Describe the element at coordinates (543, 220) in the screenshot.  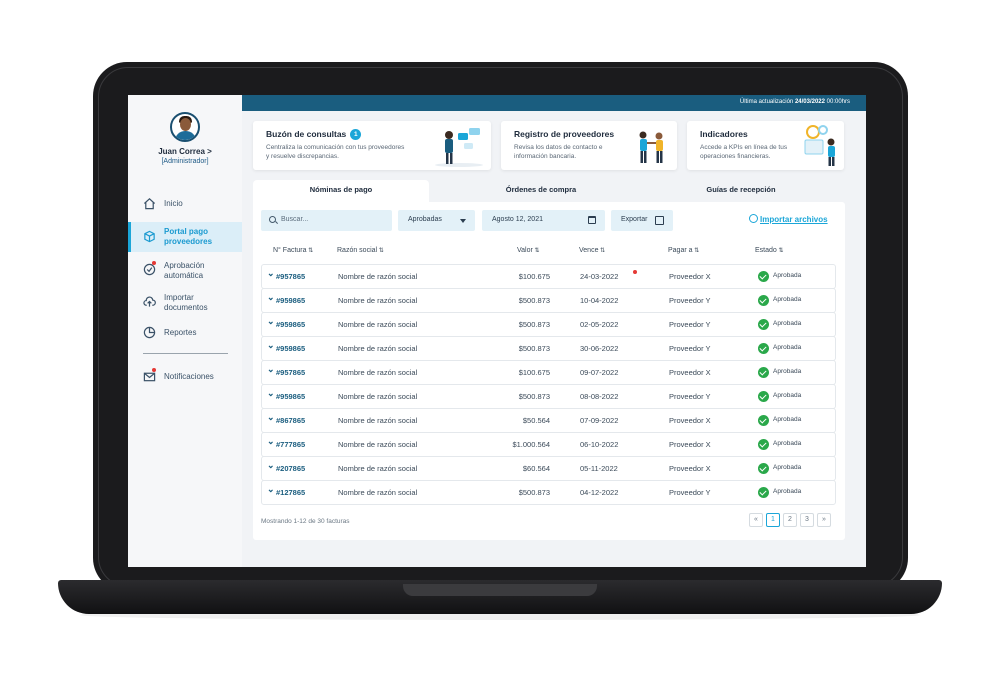
I see `date-picker: Agosto 12, 2021` at that location.